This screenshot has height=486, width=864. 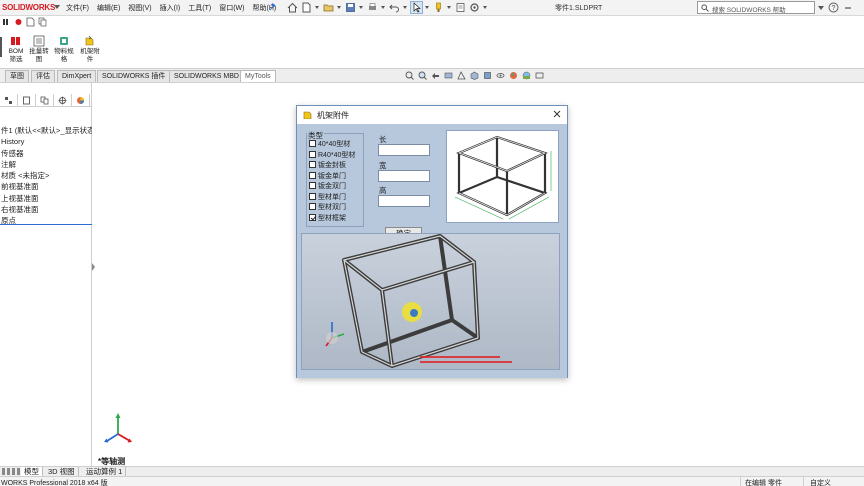 What do you see at coordinates (46, 164) in the screenshot?
I see `tree-item-annotations: 注解` at bounding box center [46, 164].